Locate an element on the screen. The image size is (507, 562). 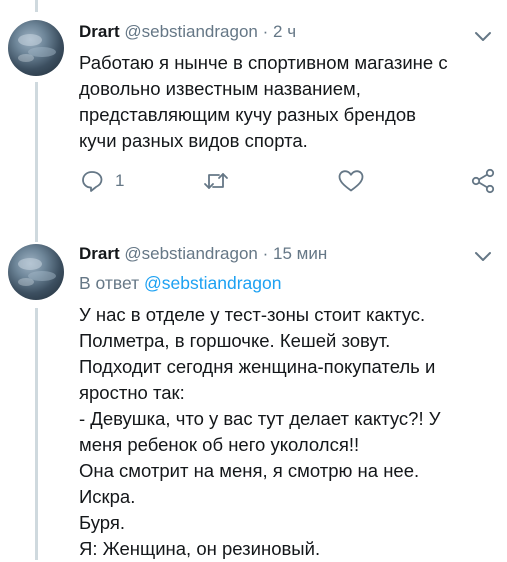
tweet-text-line: Она смотрит на меня, я смотрю на нее. is located at coordinates (249, 470).